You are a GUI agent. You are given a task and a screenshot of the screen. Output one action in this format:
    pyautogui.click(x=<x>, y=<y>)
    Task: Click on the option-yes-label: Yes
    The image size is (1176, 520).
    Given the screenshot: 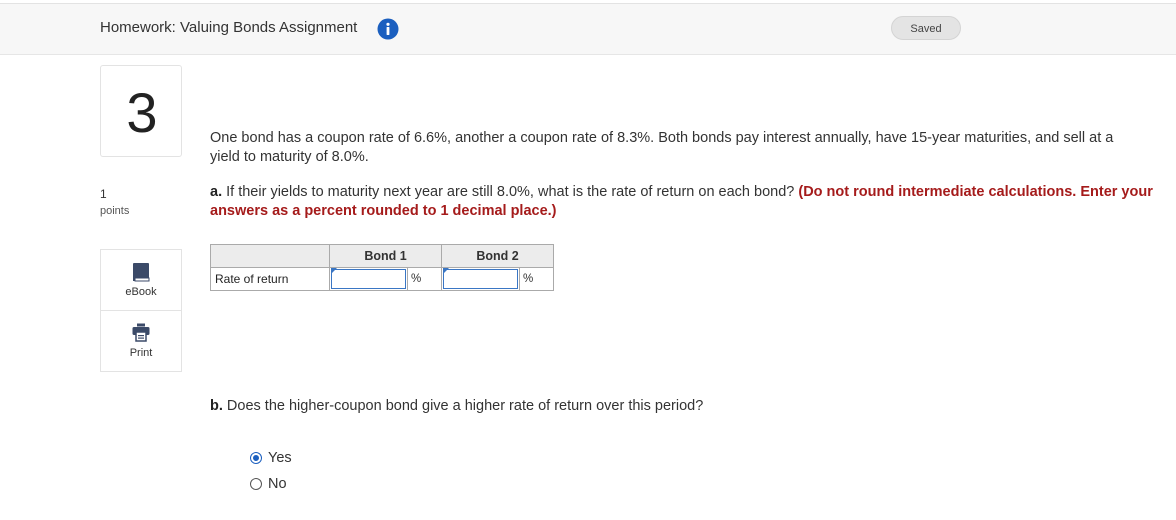 What is the action you would take?
    pyautogui.click(x=280, y=458)
    